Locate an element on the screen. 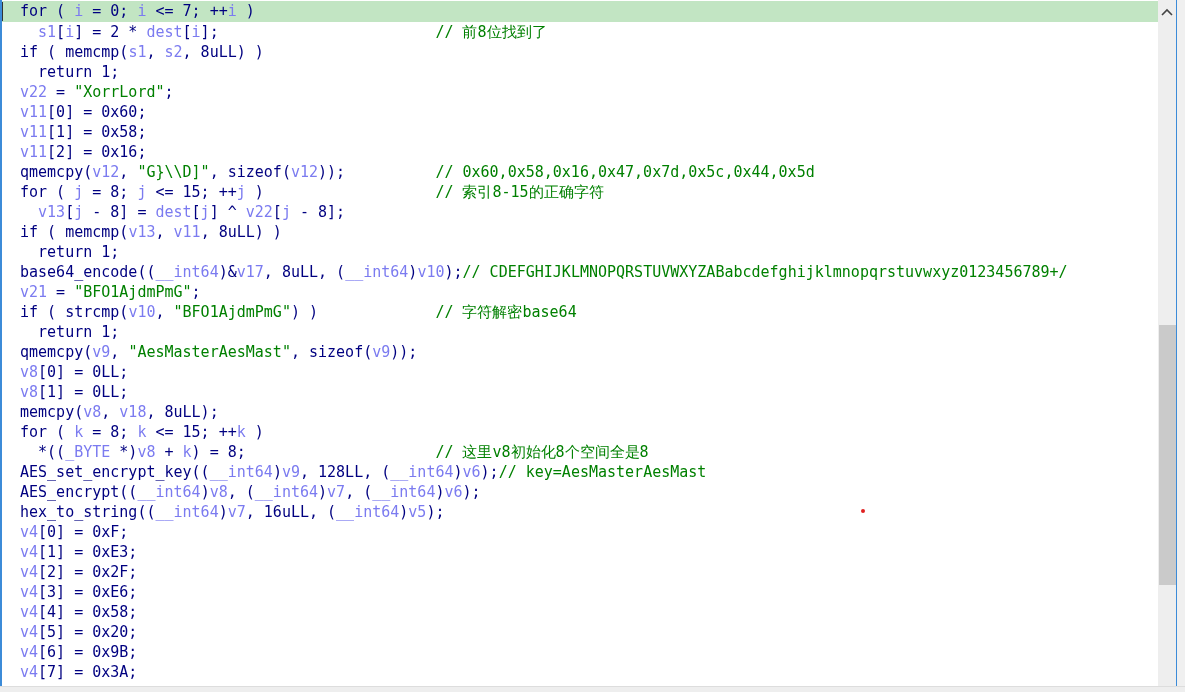  scrollbar-thumb is located at coordinates (1167, 455).